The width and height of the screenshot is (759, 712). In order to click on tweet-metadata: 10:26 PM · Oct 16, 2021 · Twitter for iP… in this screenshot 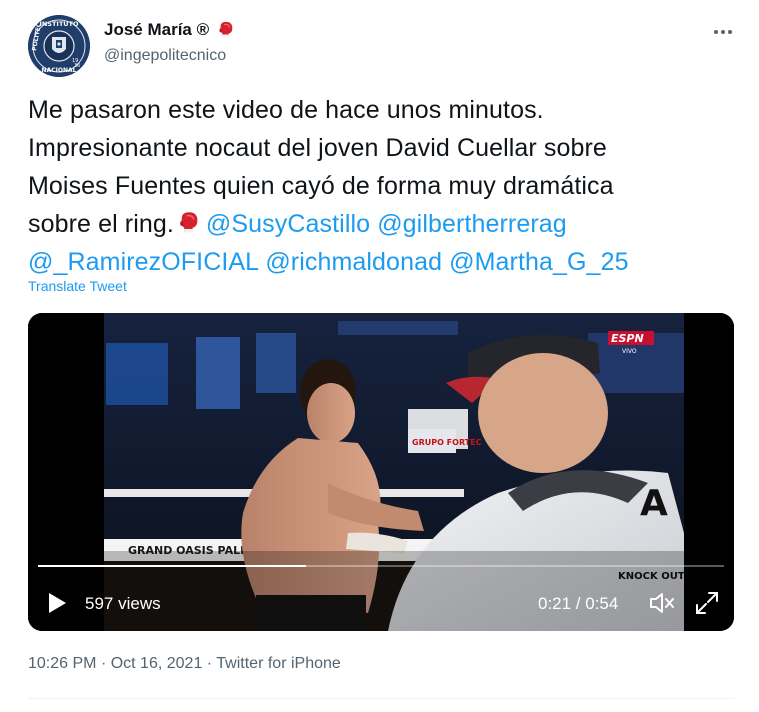, I will do `click(184, 664)`.